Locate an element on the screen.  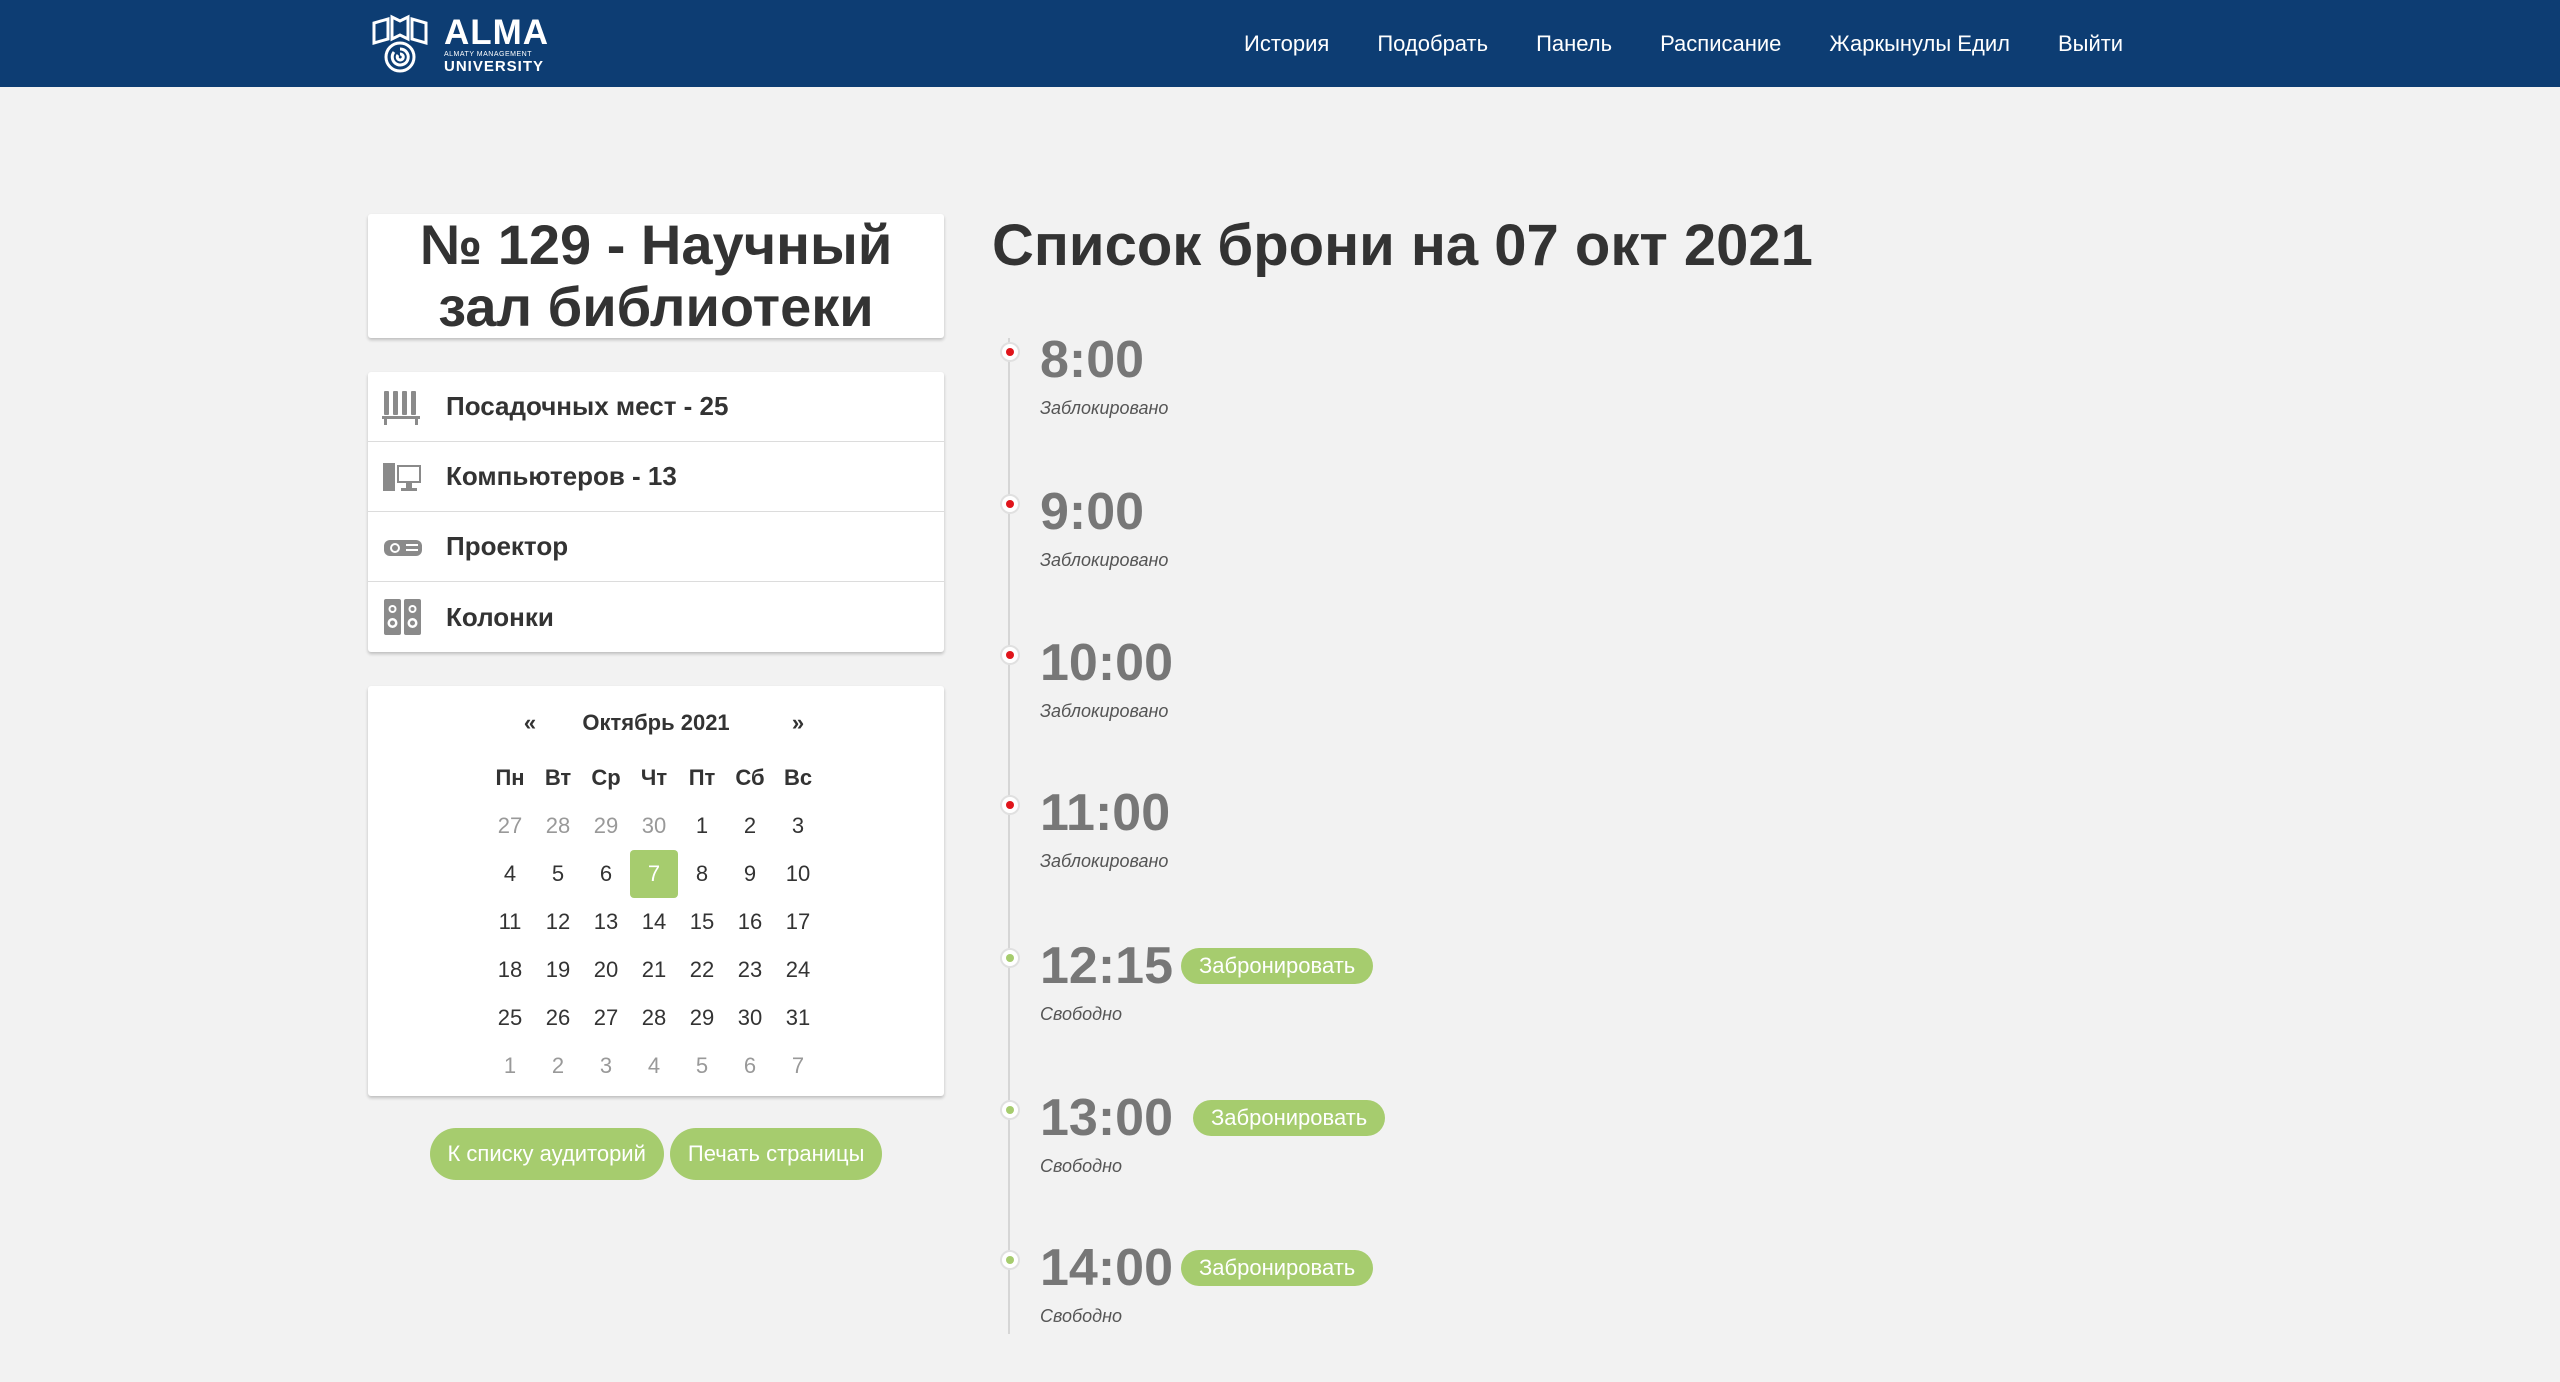
feature-projector-label: Проектор is located at coordinates (507, 546).